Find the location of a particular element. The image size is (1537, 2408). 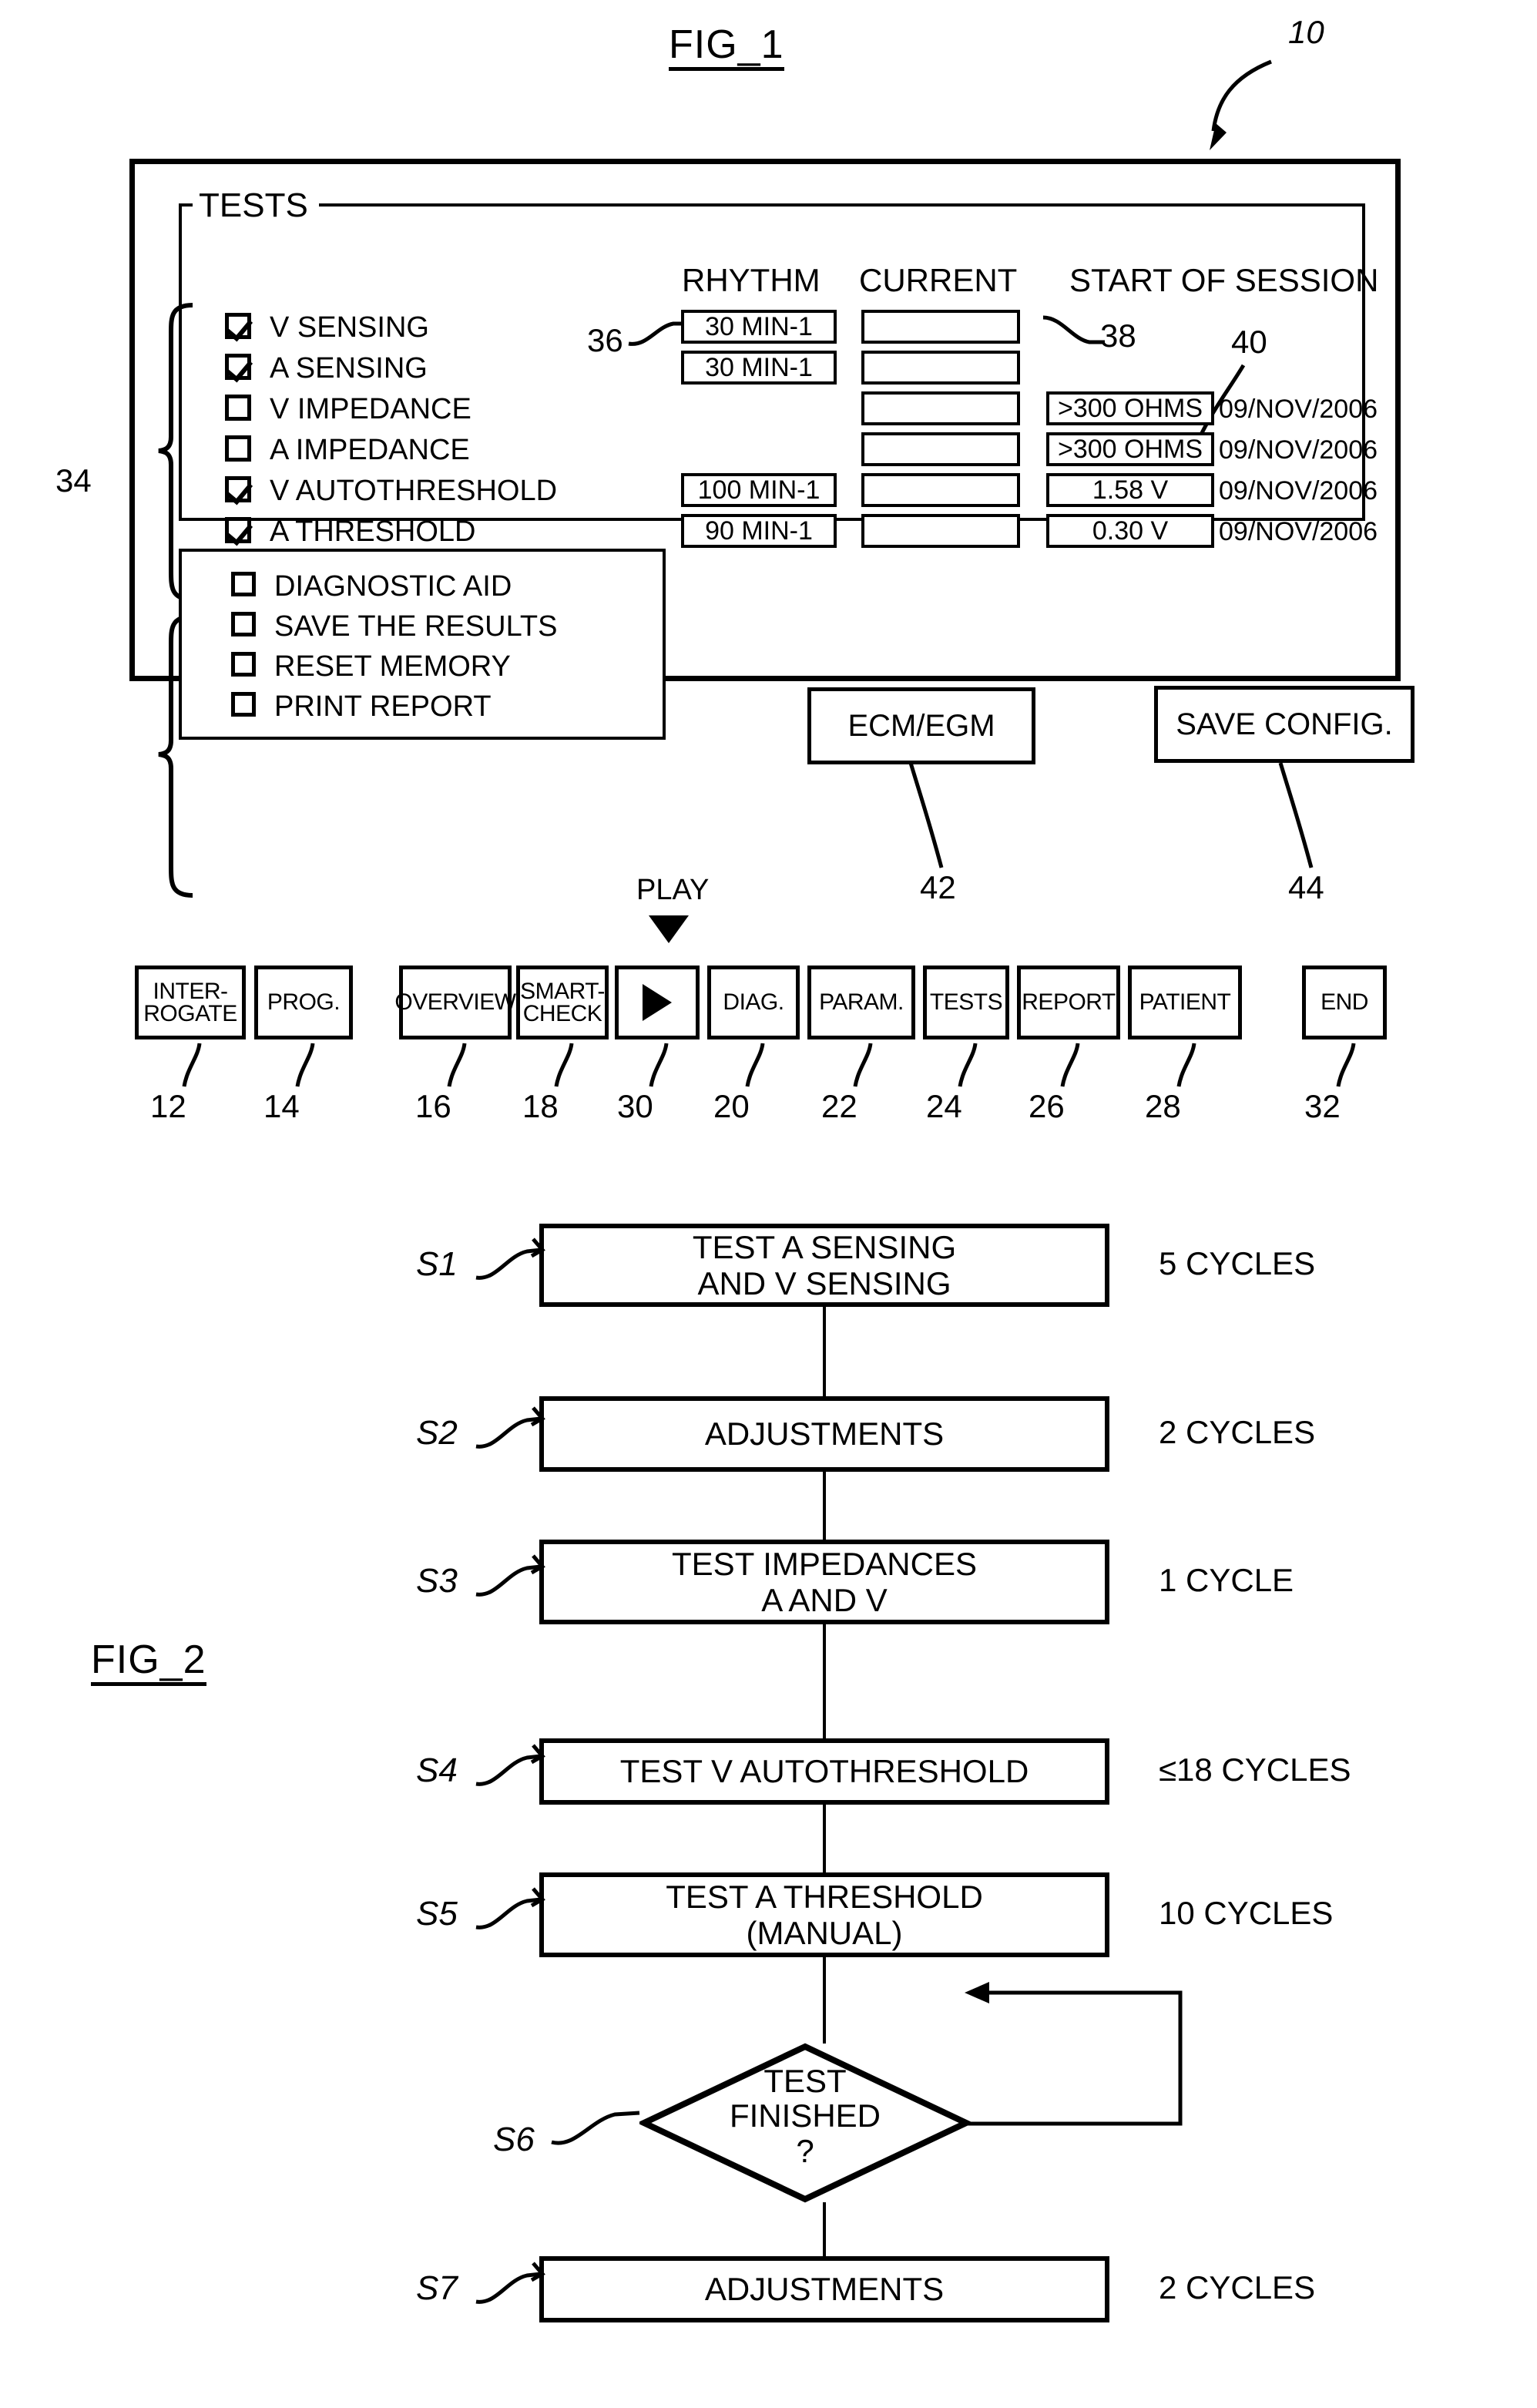

toolbar-button-1: PROG. is located at coordinates (303, 1002).